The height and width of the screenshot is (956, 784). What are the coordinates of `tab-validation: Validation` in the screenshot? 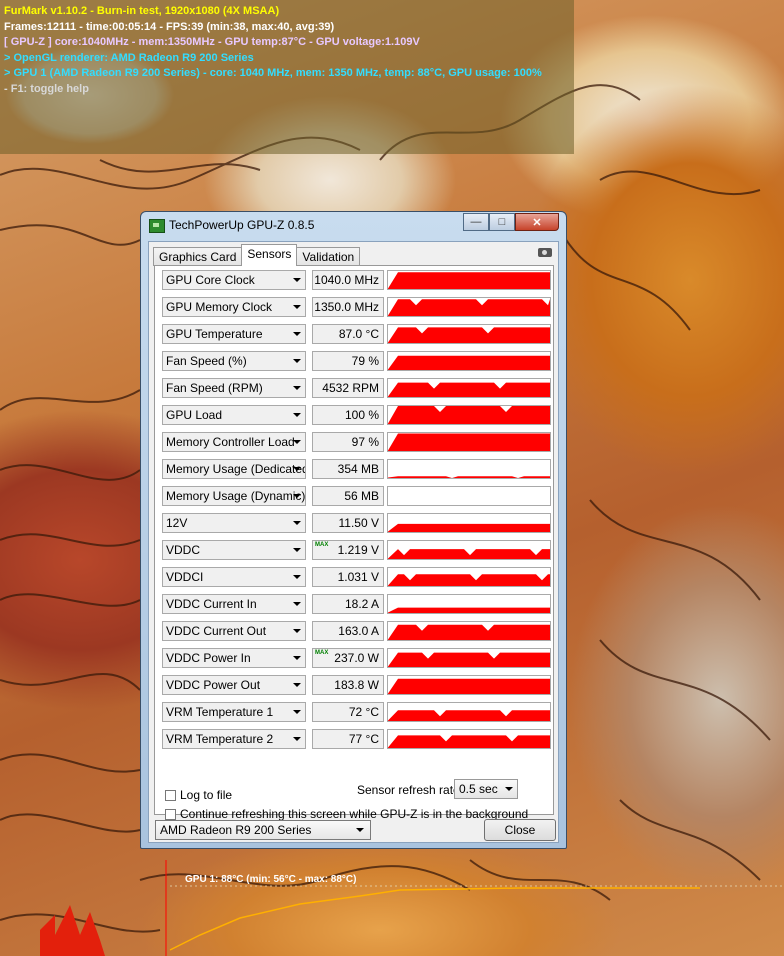 It's located at (328, 256).